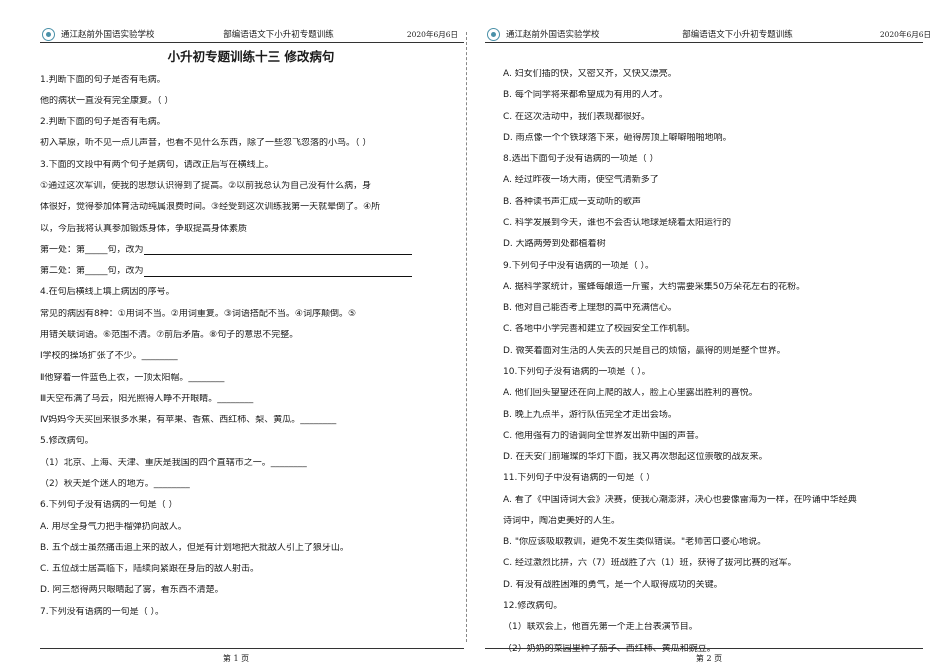 This screenshot has height=667, width=945. What do you see at coordinates (251, 292) in the screenshot?
I see `text-line: 4.在句后横线上填上病因的序号。` at bounding box center [251, 292].